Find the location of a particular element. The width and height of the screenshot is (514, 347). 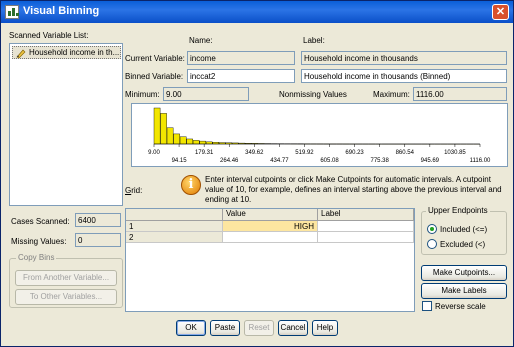

app-icon is located at coordinates (12, 12).